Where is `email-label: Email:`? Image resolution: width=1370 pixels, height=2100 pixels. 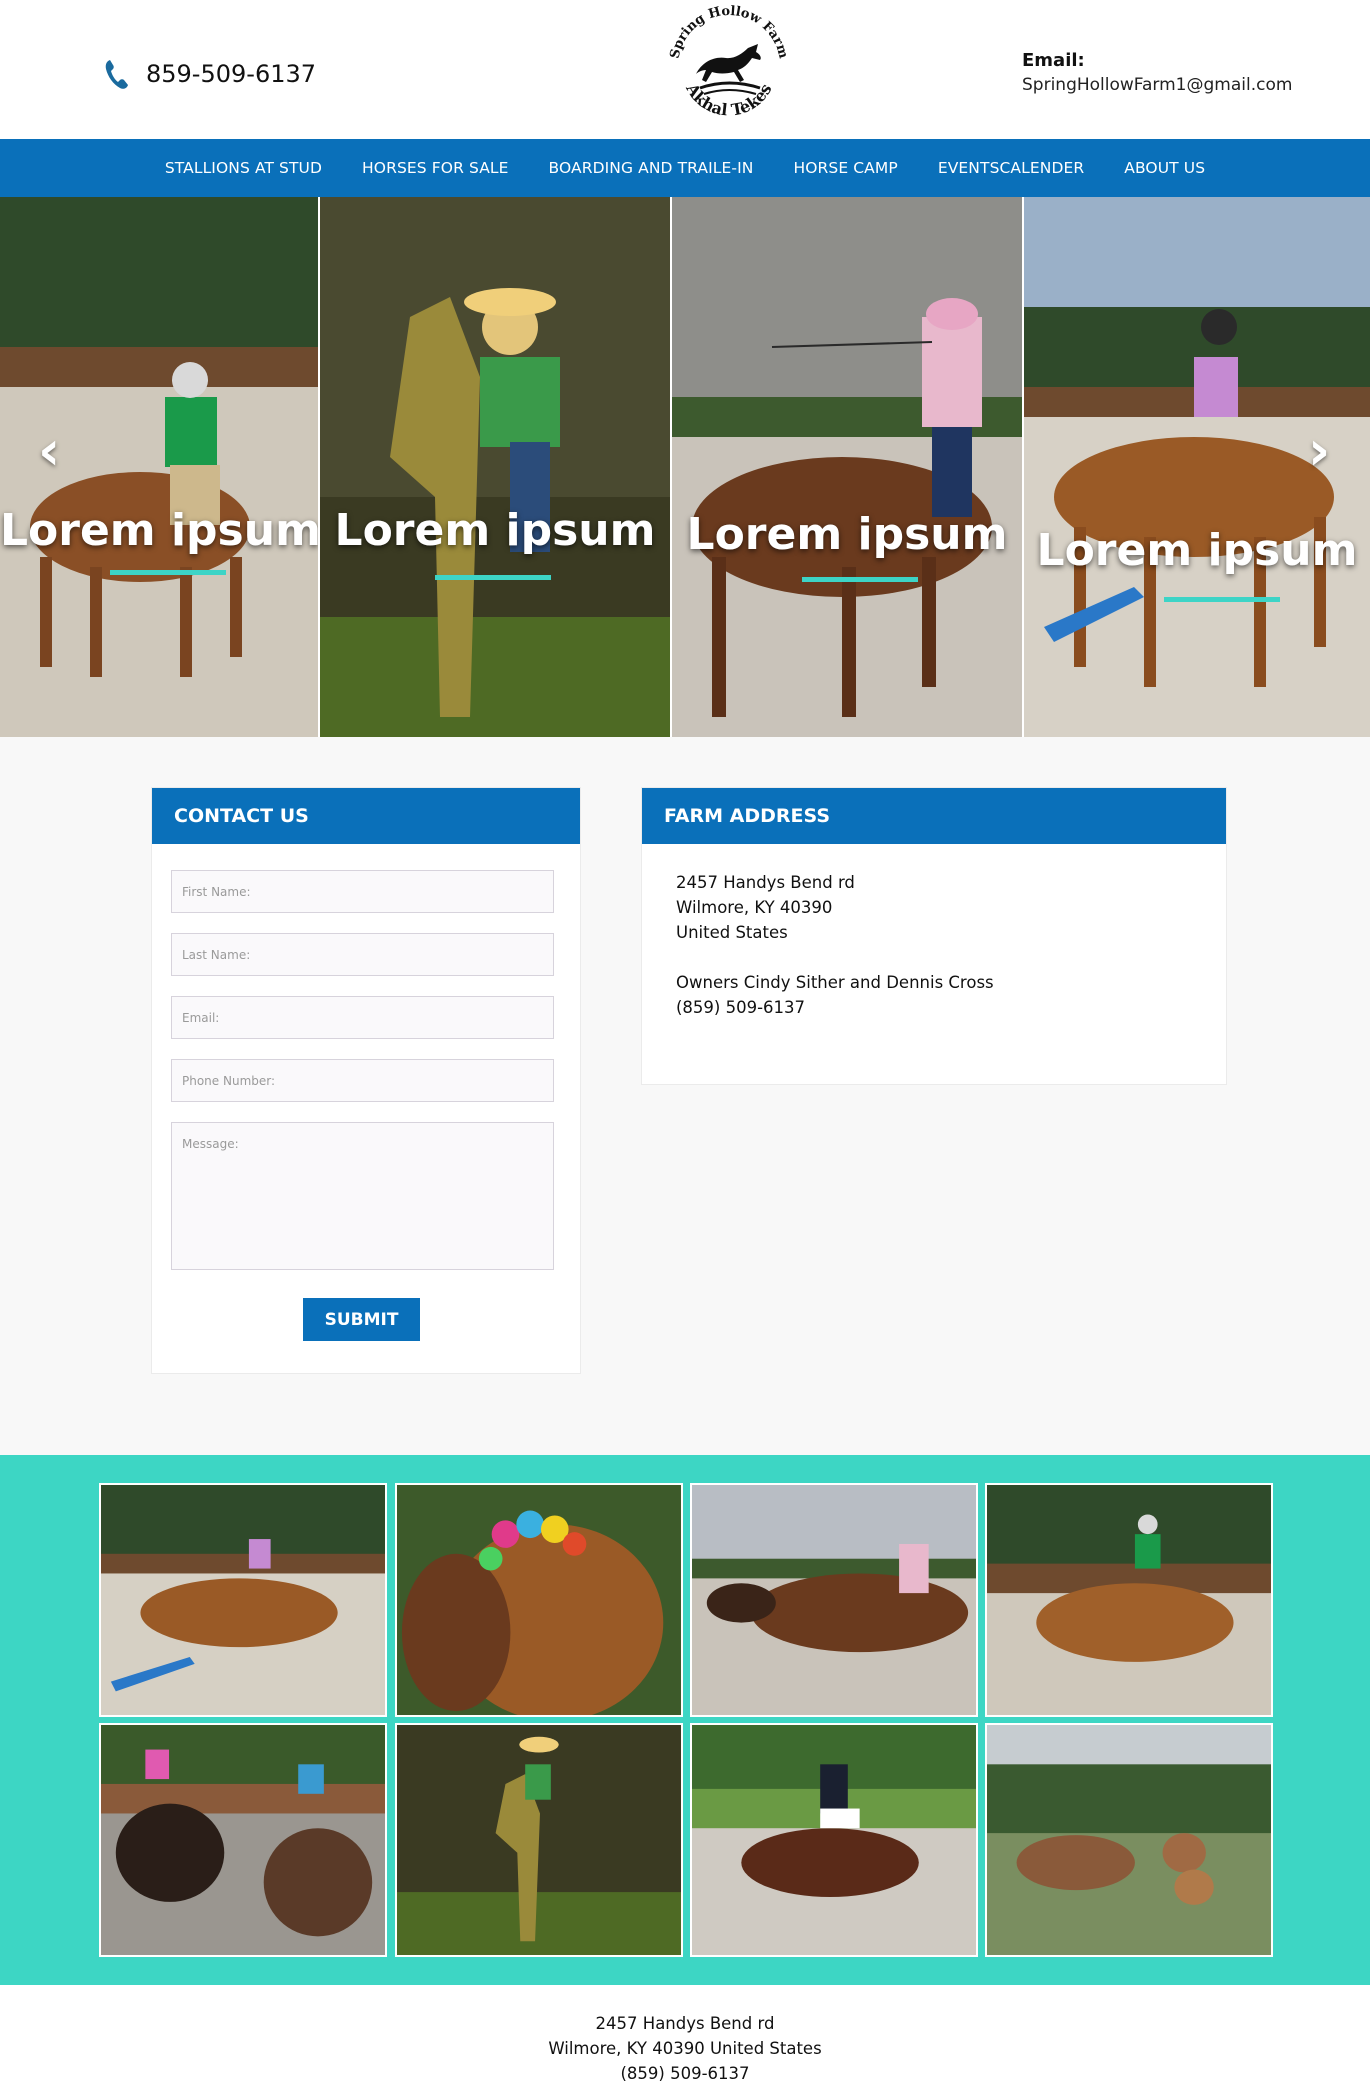 email-label: Email: is located at coordinates (1053, 60).